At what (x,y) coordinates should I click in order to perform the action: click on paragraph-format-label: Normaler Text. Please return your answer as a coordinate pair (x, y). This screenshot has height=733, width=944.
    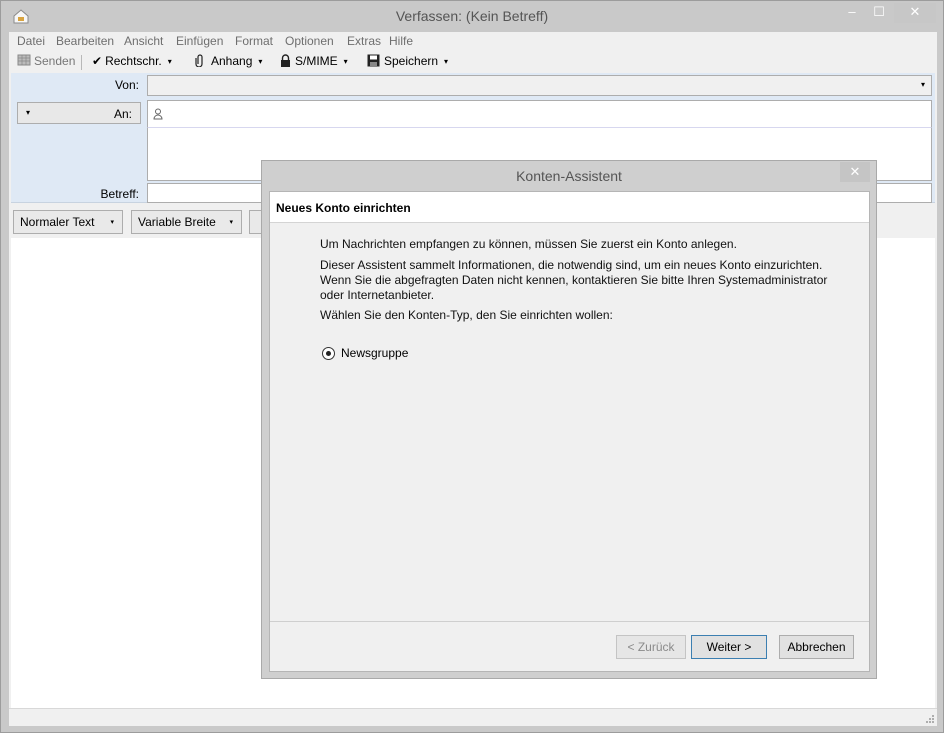
    Looking at the image, I should click on (57, 222).